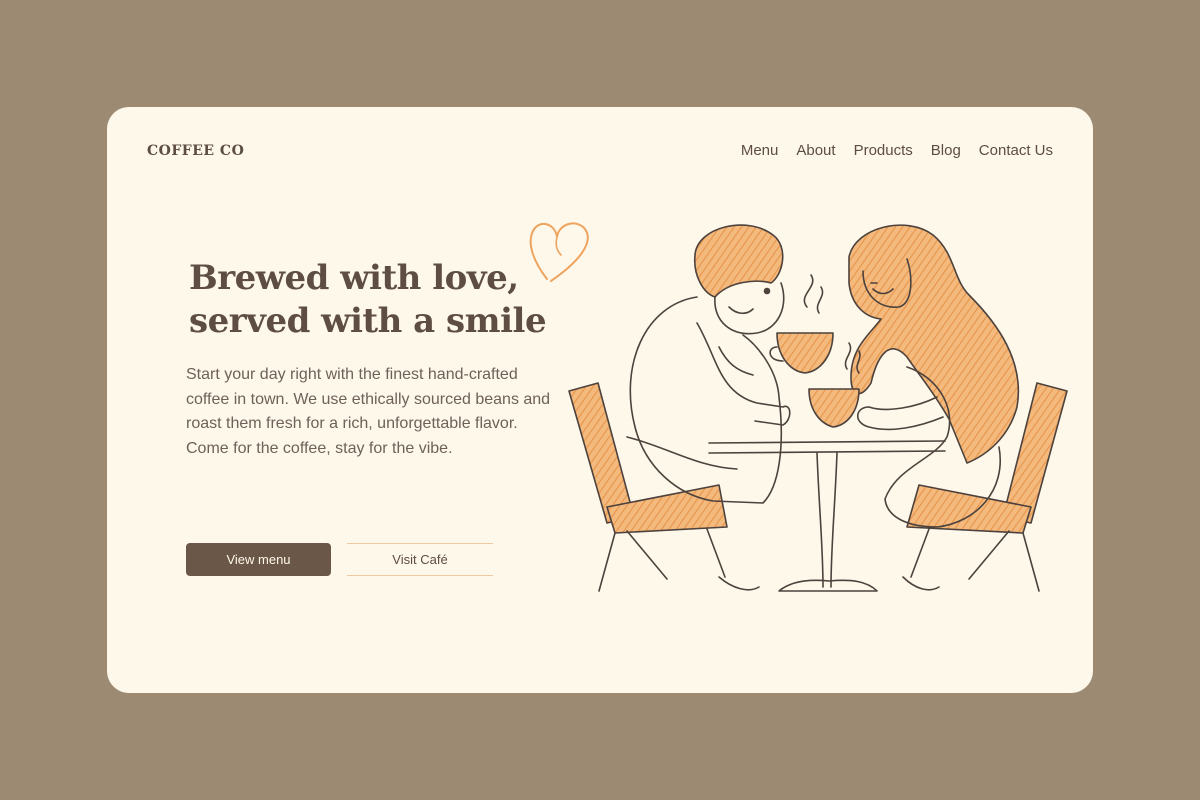 Image resolution: width=1200 pixels, height=800 pixels. What do you see at coordinates (834, 408) in the screenshot?
I see `woman-cup` at bounding box center [834, 408].